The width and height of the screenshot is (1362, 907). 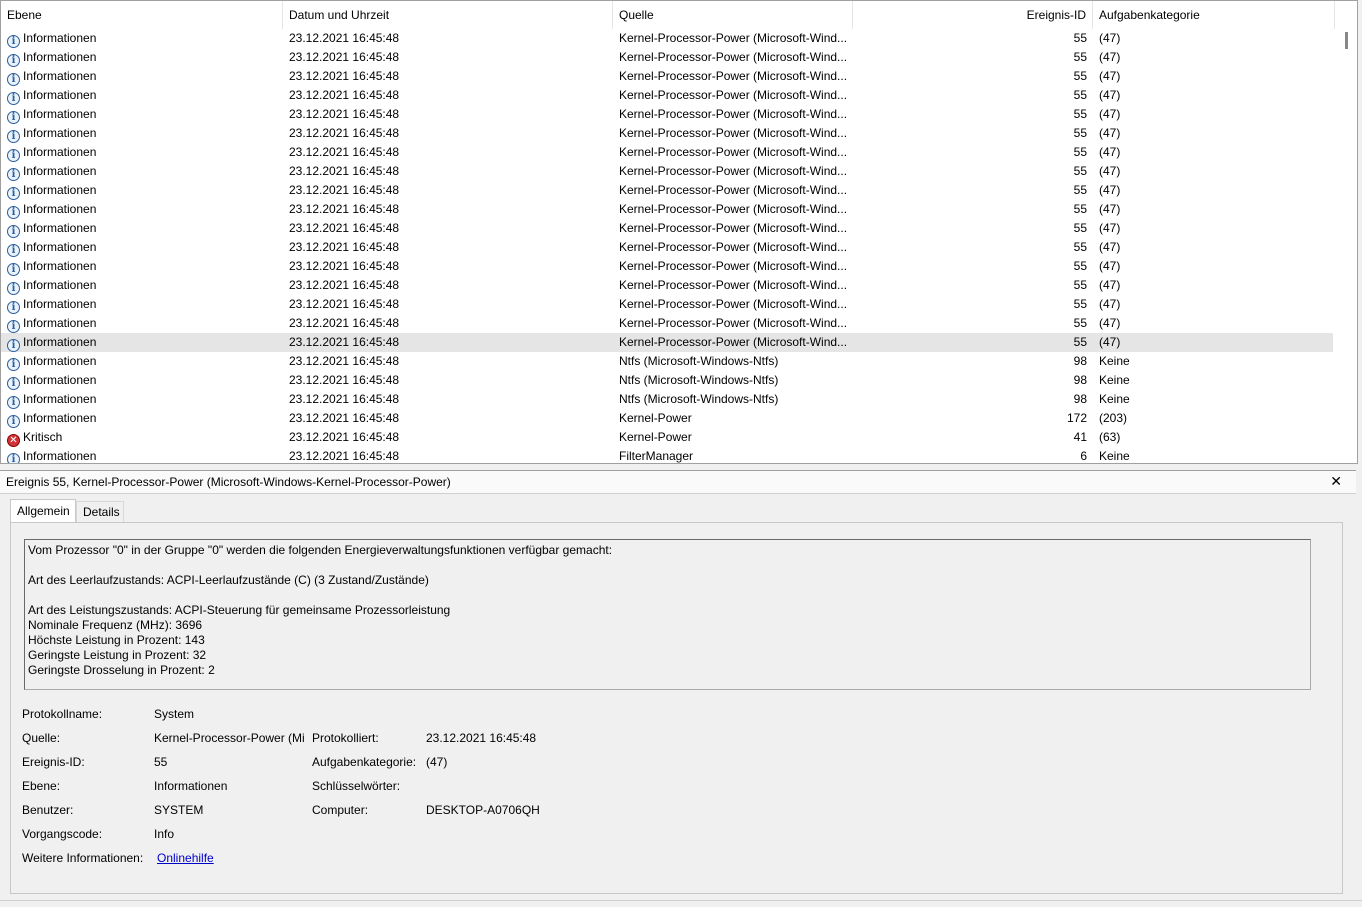 What do you see at coordinates (448, 15) in the screenshot?
I see `column-header-date: Datum und Uhrzeit` at bounding box center [448, 15].